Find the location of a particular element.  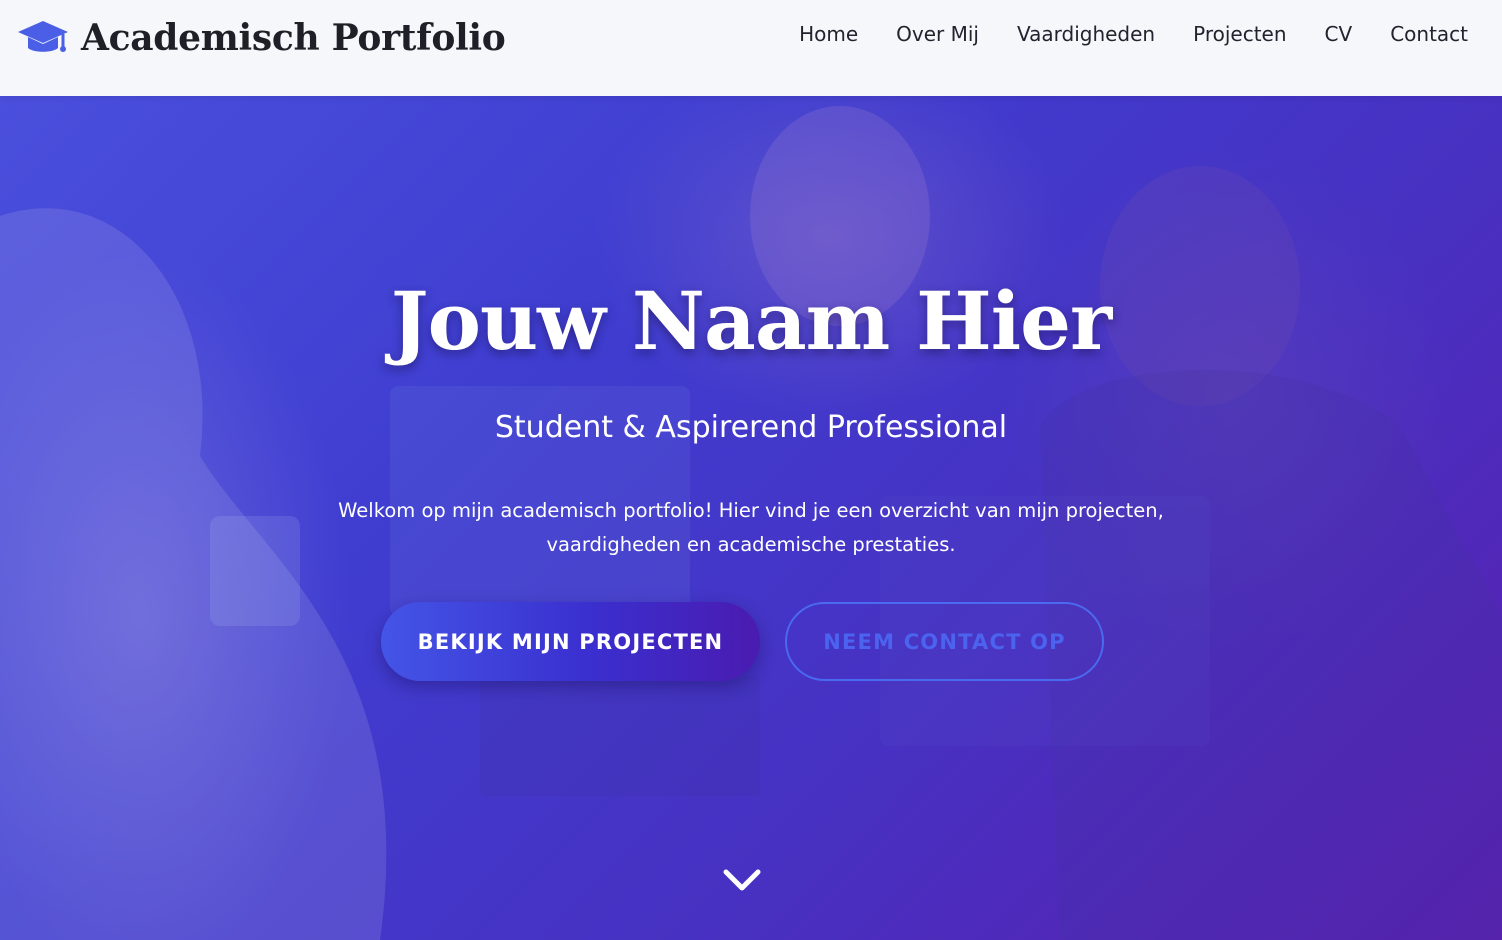

nav-link-home: Home is located at coordinates (828, 34).